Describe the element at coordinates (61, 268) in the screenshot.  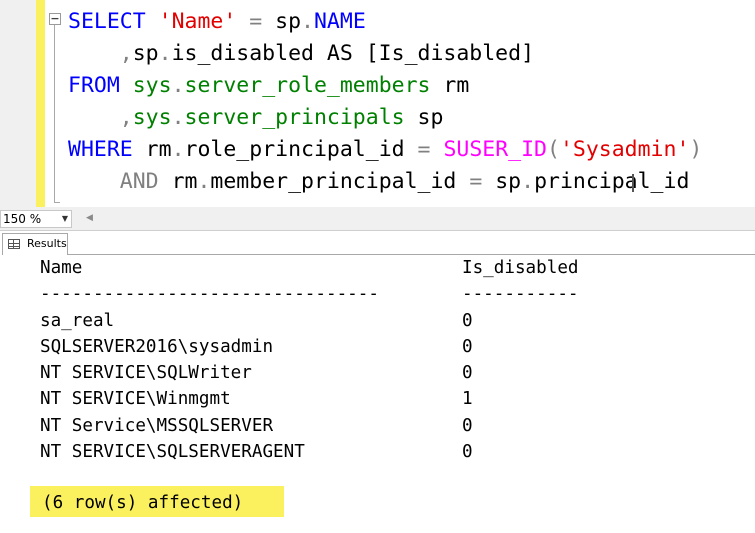
I see `column-header-name: Name` at that location.